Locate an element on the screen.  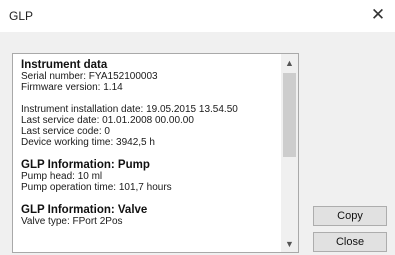
window-close-icon: ✕ is located at coordinates (378, 15).